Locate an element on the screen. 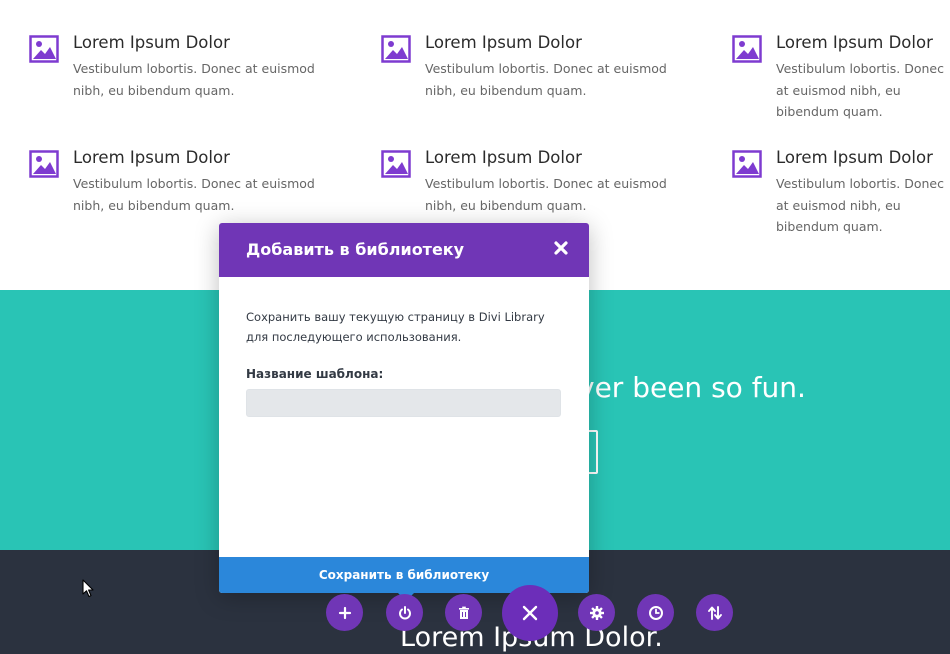 The height and width of the screenshot is (654, 950). modal-title: Добавить в библиотеку is located at coordinates (355, 249).